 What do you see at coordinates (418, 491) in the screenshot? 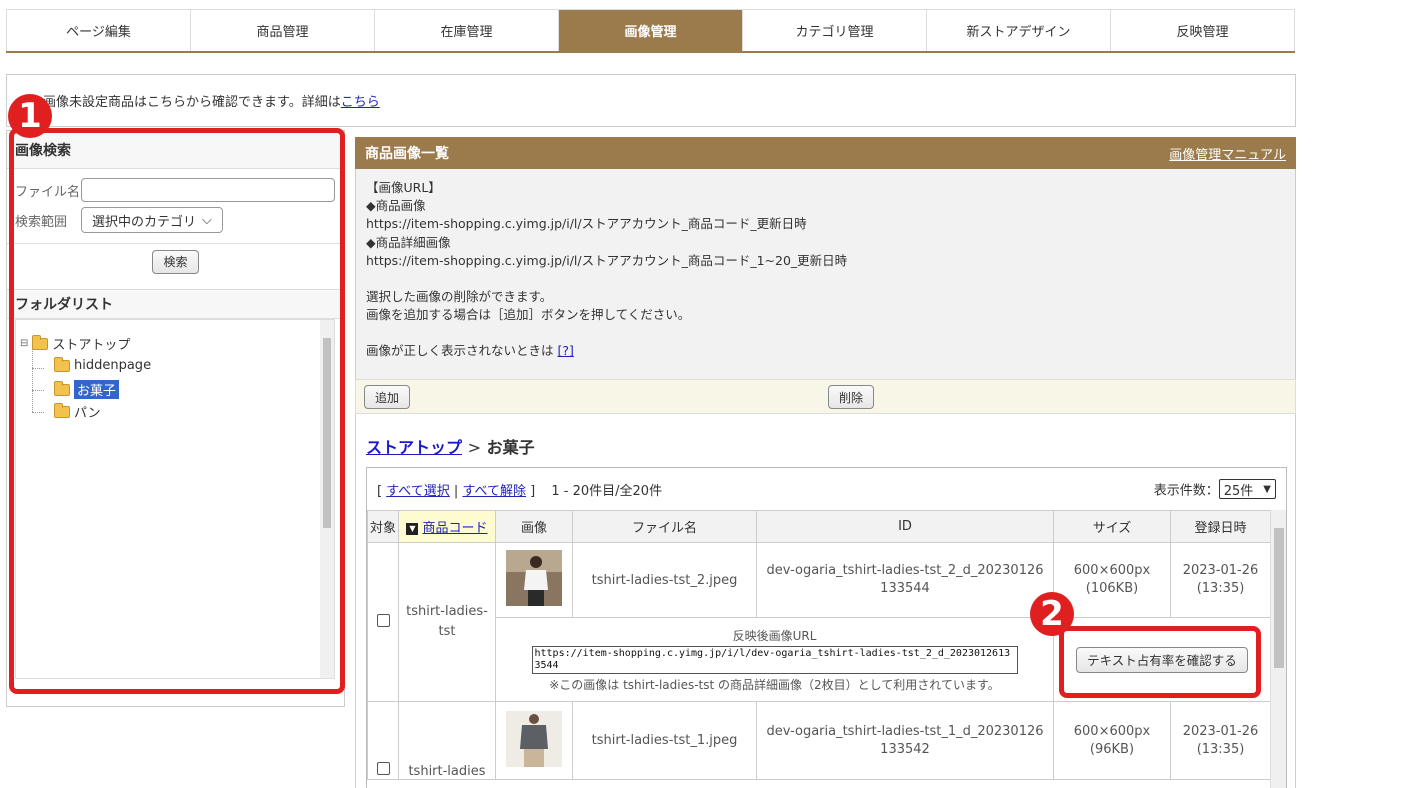
I see `select-all-link: すべて選択` at bounding box center [418, 491].